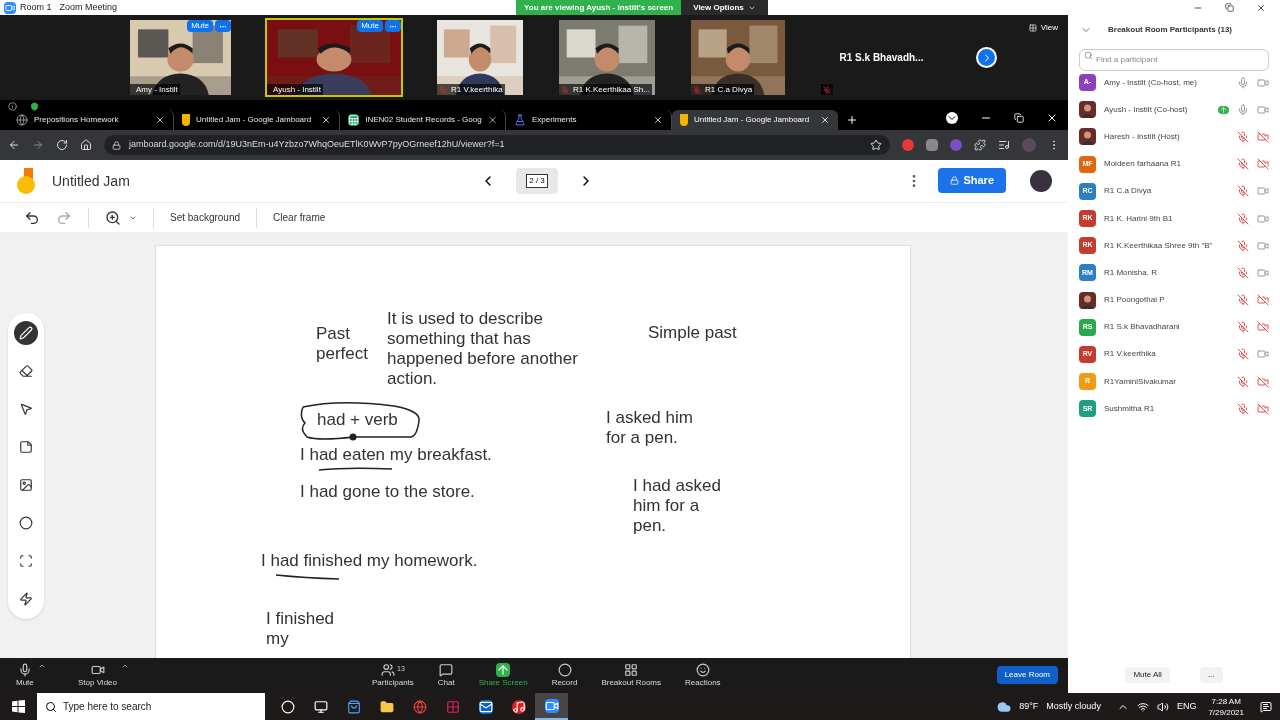  I want to click on view-options-button: View Options, so click(724, 7).